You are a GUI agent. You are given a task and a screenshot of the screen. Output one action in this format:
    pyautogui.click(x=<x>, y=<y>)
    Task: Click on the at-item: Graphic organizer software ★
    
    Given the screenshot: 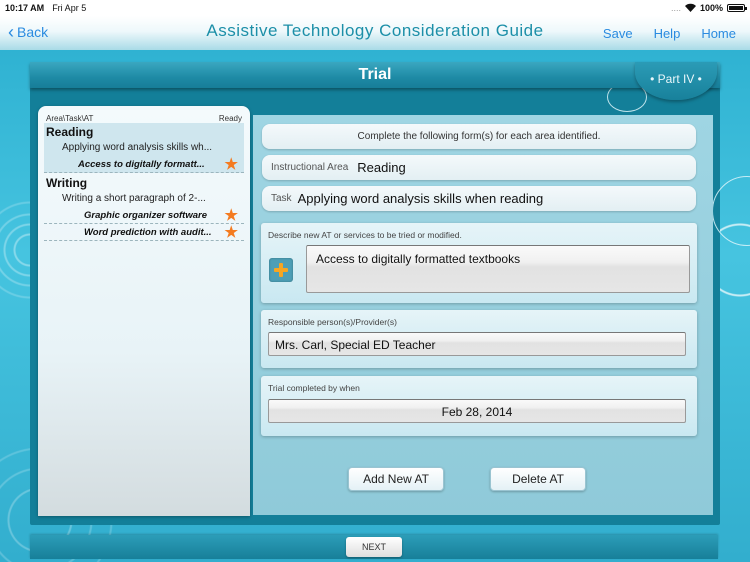 What is the action you would take?
    pyautogui.click(x=144, y=215)
    